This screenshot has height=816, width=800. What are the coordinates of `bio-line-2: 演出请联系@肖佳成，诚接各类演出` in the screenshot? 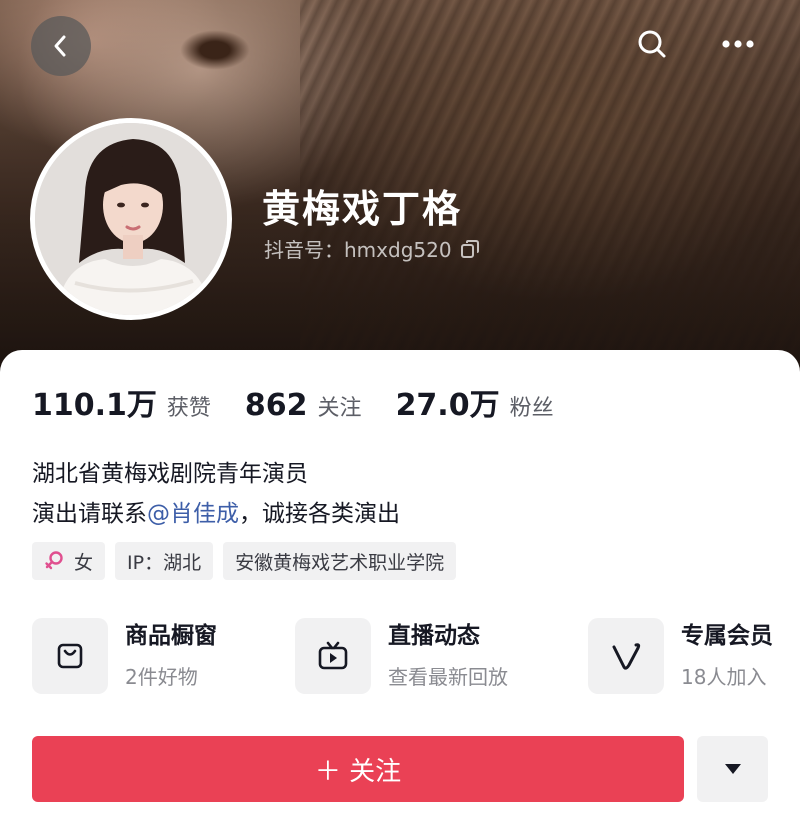 It's located at (216, 514).